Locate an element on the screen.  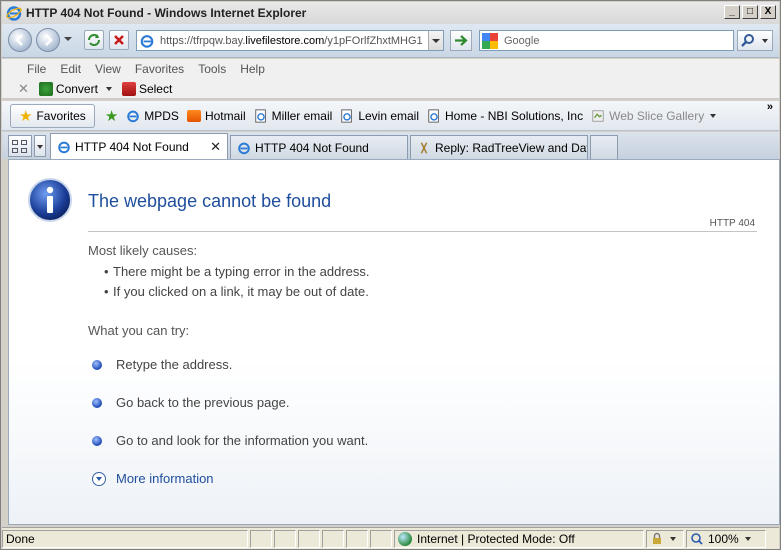
favorites-overflow-icon: » is located at coordinates (770, 107).